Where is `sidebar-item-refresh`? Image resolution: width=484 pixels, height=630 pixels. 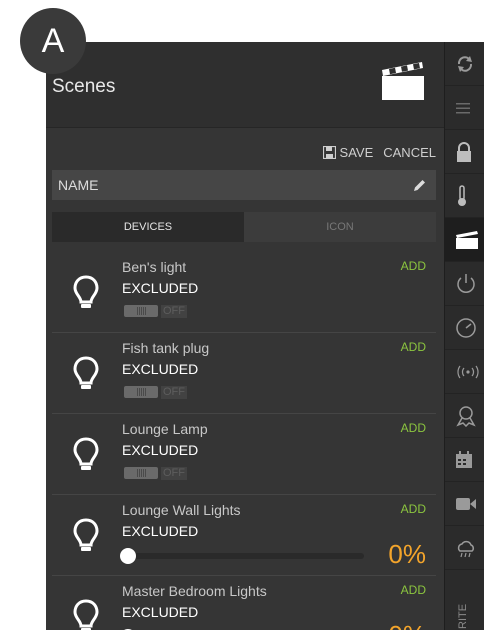
sidebar-item-refresh is located at coordinates (464, 64).